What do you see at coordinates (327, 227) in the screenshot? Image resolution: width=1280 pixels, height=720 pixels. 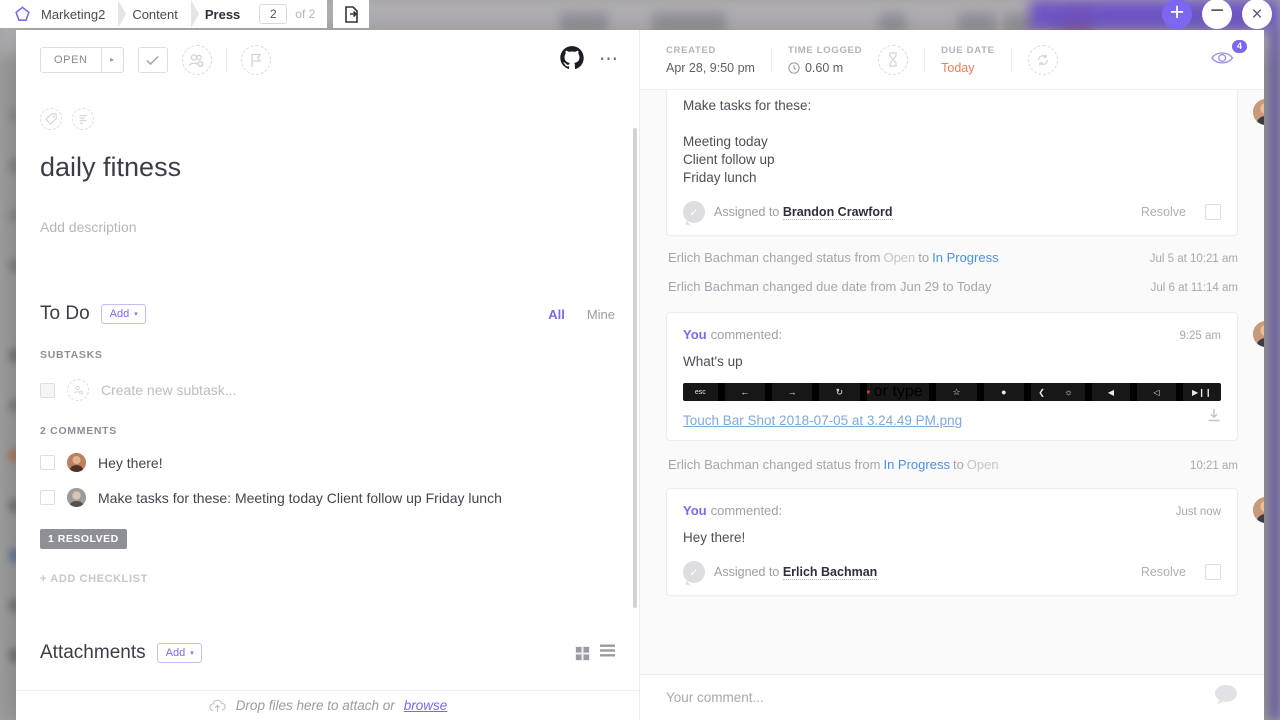 I see `description-placeholder: Add description` at bounding box center [327, 227].